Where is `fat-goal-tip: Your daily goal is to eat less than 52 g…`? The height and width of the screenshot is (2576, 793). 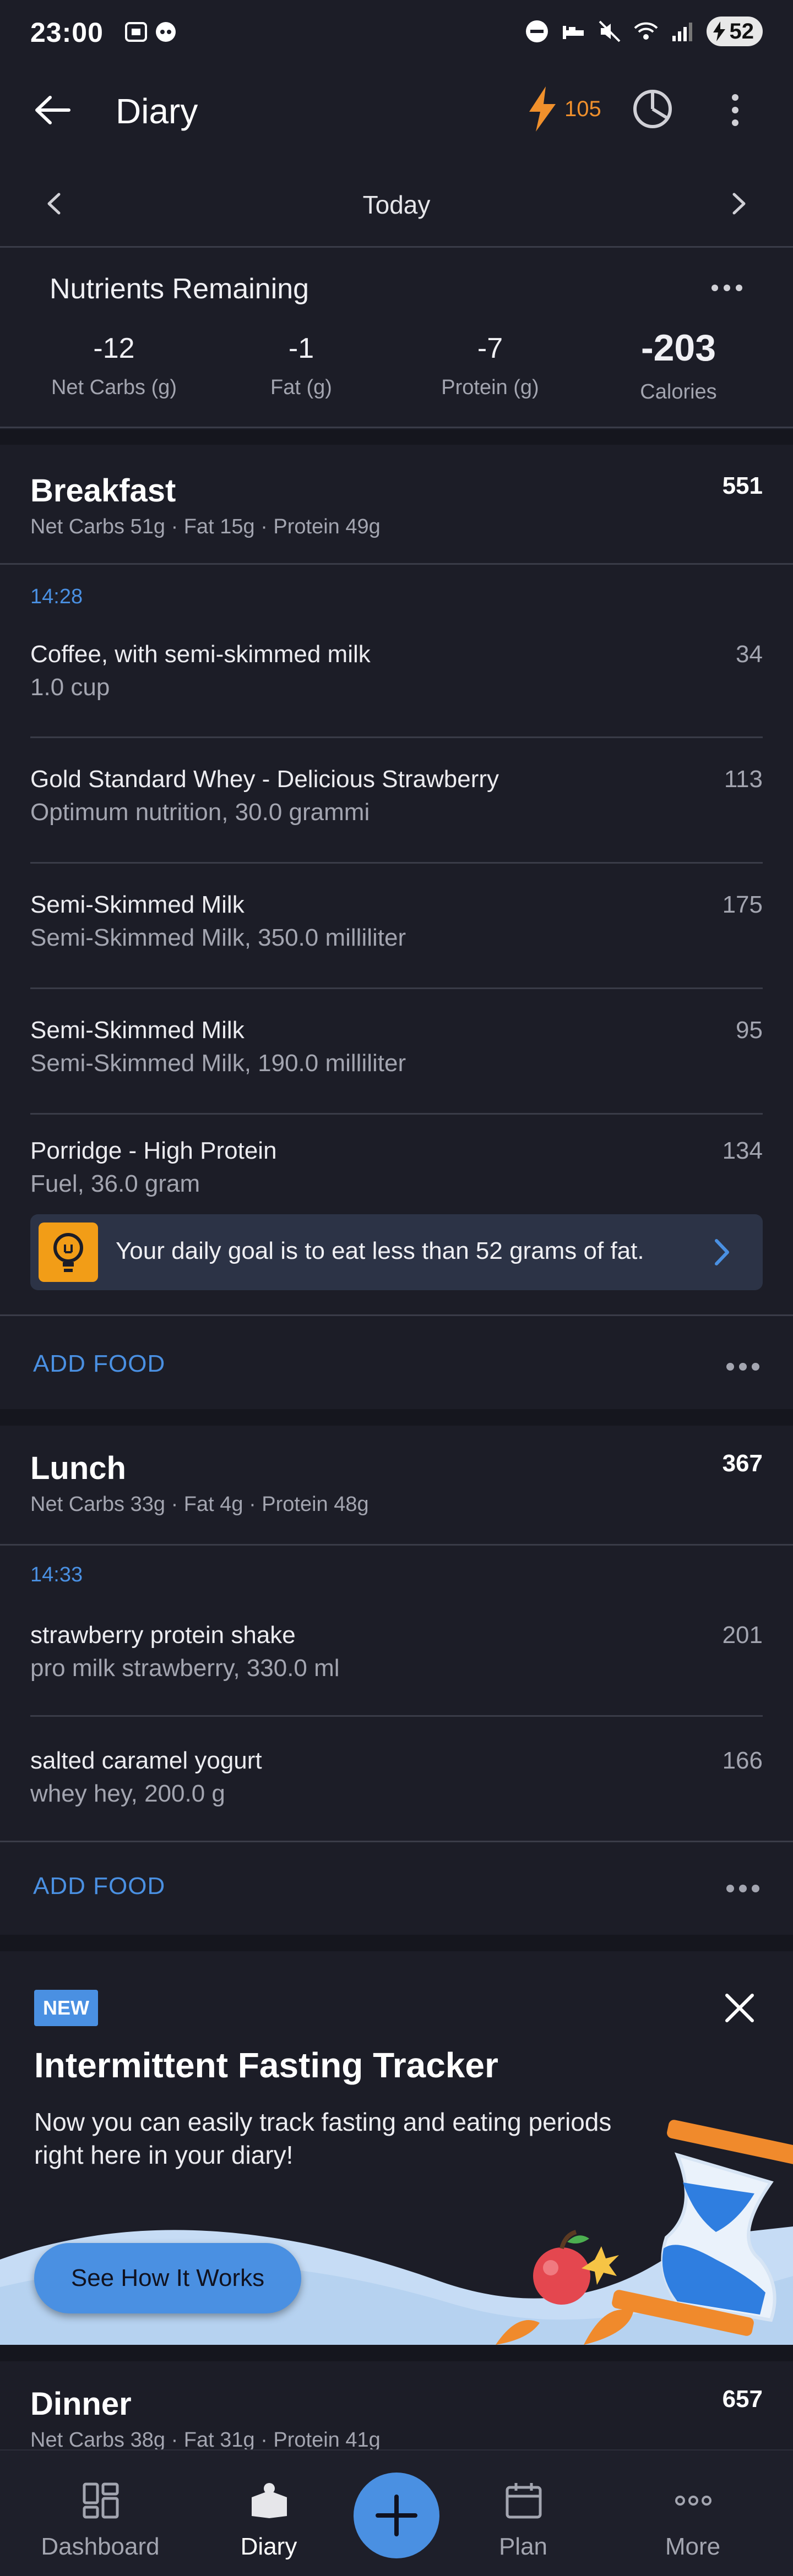
fat-goal-tip: Your daily goal is to eat less than 52 g… is located at coordinates (397, 1252).